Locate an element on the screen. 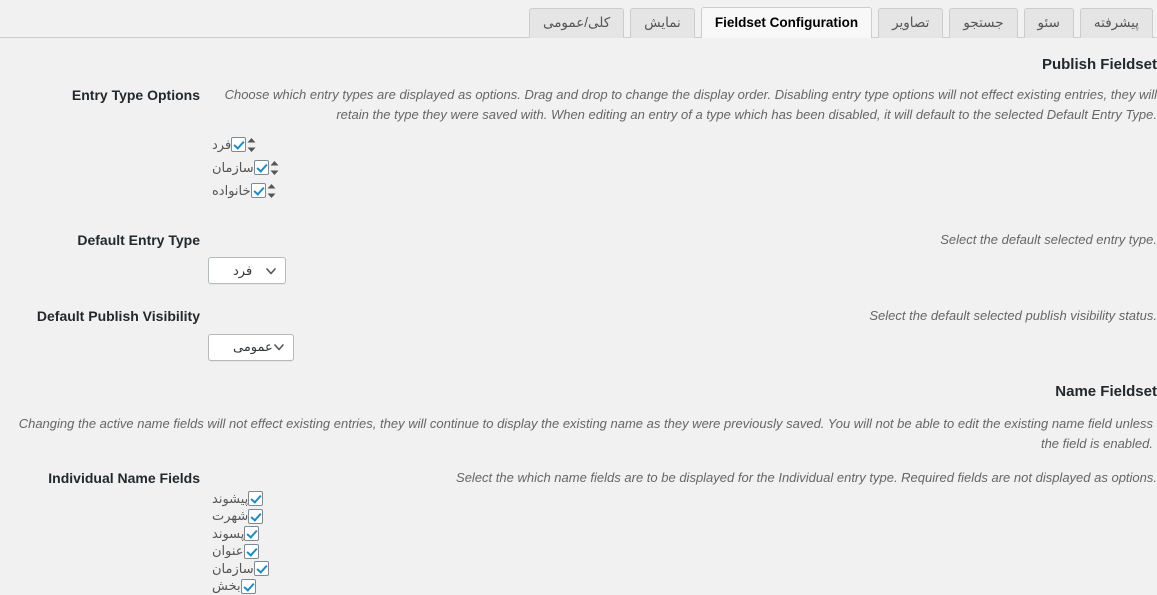 The height and width of the screenshot is (595, 1157). list-item-label: عنوان is located at coordinates (228, 551).